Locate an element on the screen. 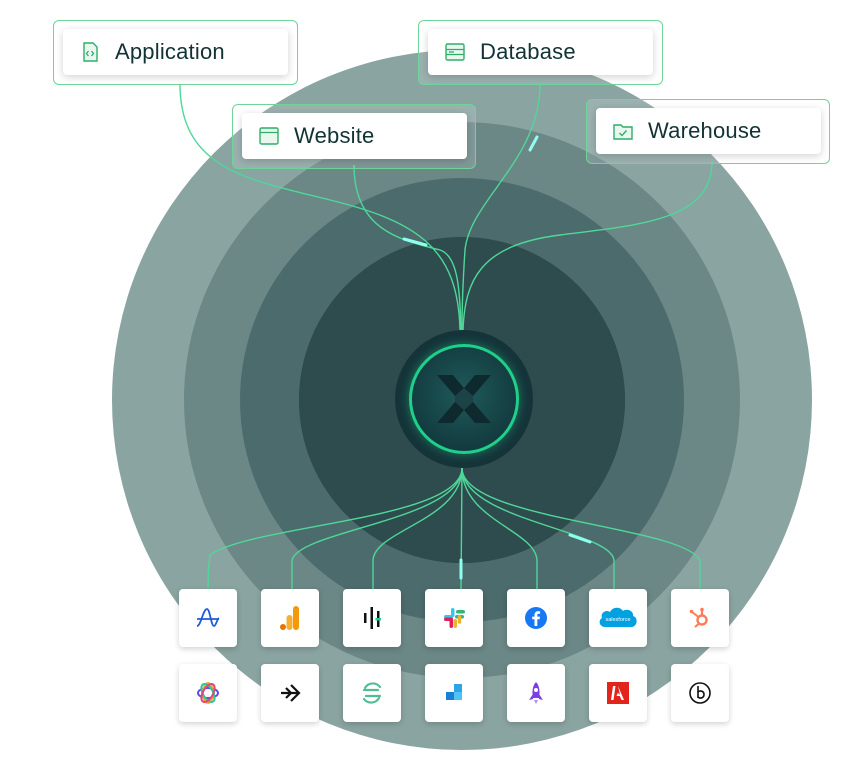 This screenshot has height=768, width=862. rocket-icon is located at coordinates (536, 693).